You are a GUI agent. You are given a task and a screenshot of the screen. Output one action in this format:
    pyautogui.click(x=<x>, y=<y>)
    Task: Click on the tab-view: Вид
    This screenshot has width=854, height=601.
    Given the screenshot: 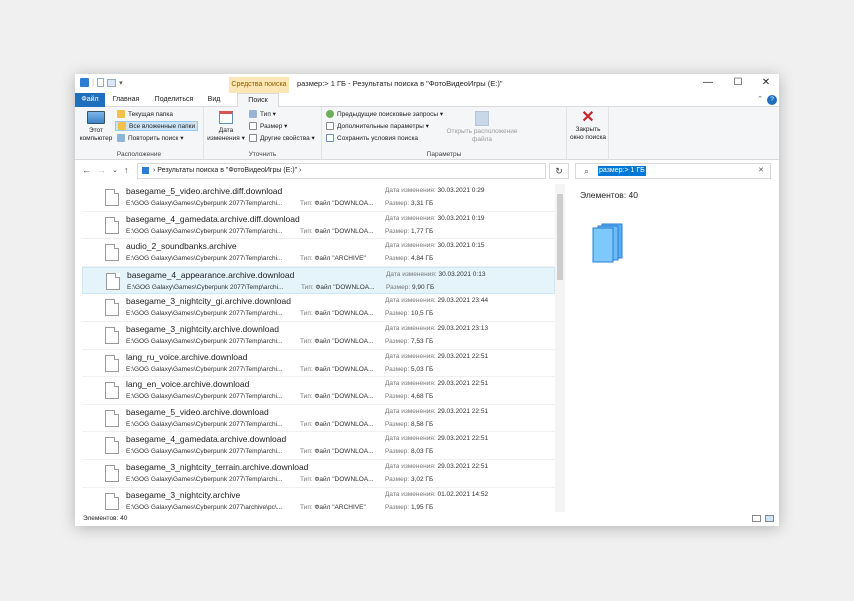 What is the action you would take?
    pyautogui.click(x=214, y=100)
    